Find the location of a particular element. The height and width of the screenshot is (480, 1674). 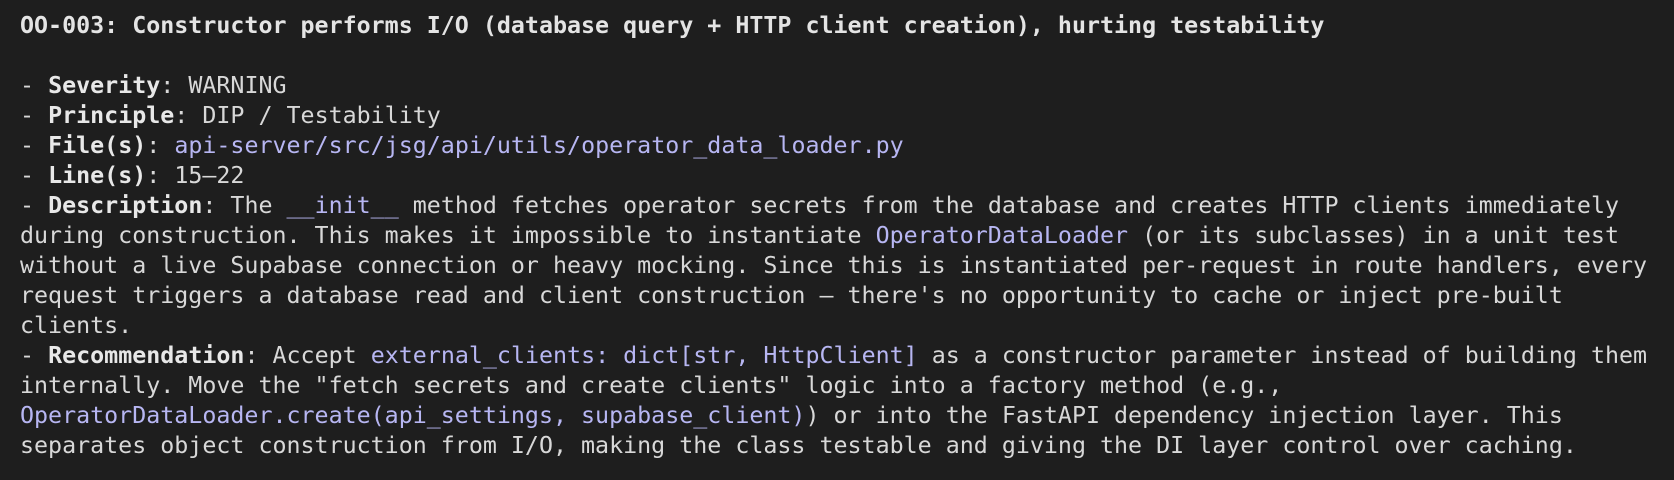

description-label: Description is located at coordinates (125, 205).